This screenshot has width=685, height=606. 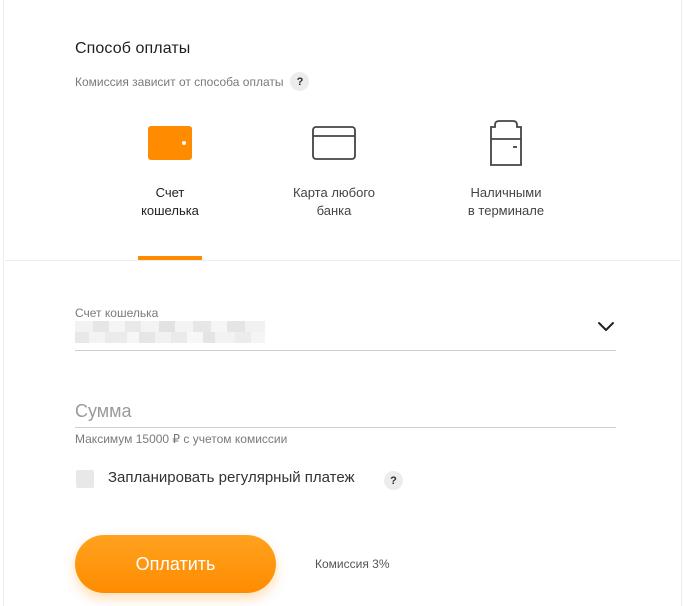 What do you see at coordinates (179, 81) in the screenshot?
I see `subtitle: Комиссия зависит от способа оплаты` at bounding box center [179, 81].